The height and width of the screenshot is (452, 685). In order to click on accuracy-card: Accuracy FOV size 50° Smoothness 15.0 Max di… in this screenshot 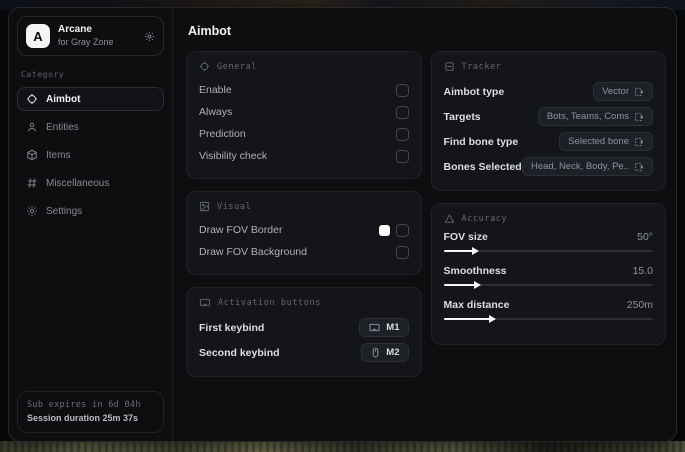, I will do `click(548, 274)`.